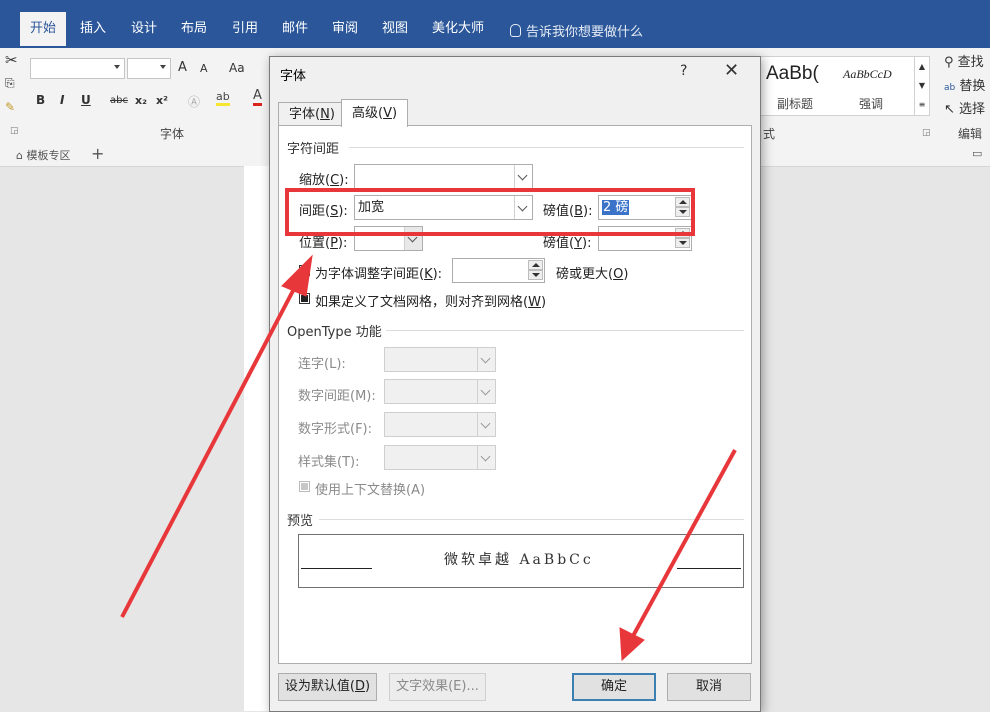 This screenshot has height=712, width=990. What do you see at coordinates (368, 113) in the screenshot?
I see `tab-advanced-label: 高级(` at bounding box center [368, 113].